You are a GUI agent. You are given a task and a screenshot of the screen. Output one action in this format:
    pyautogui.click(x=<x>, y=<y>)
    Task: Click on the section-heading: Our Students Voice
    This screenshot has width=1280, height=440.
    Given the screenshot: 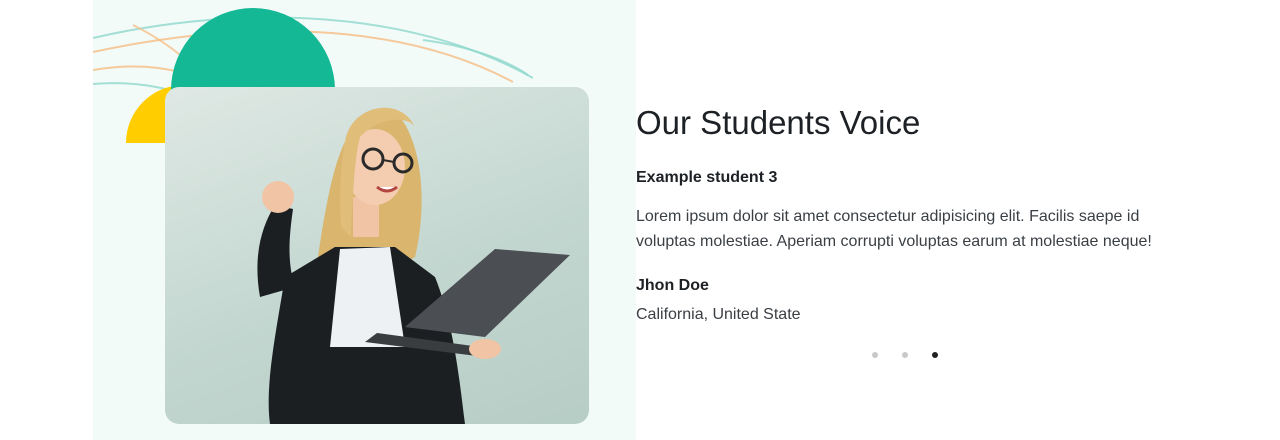 What is the action you would take?
    pyautogui.click(x=778, y=122)
    